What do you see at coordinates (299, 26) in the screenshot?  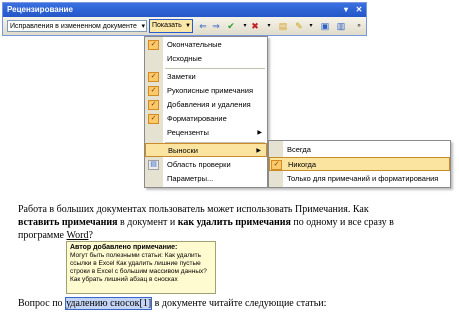 I see `highlight-icon: ✎` at bounding box center [299, 26].